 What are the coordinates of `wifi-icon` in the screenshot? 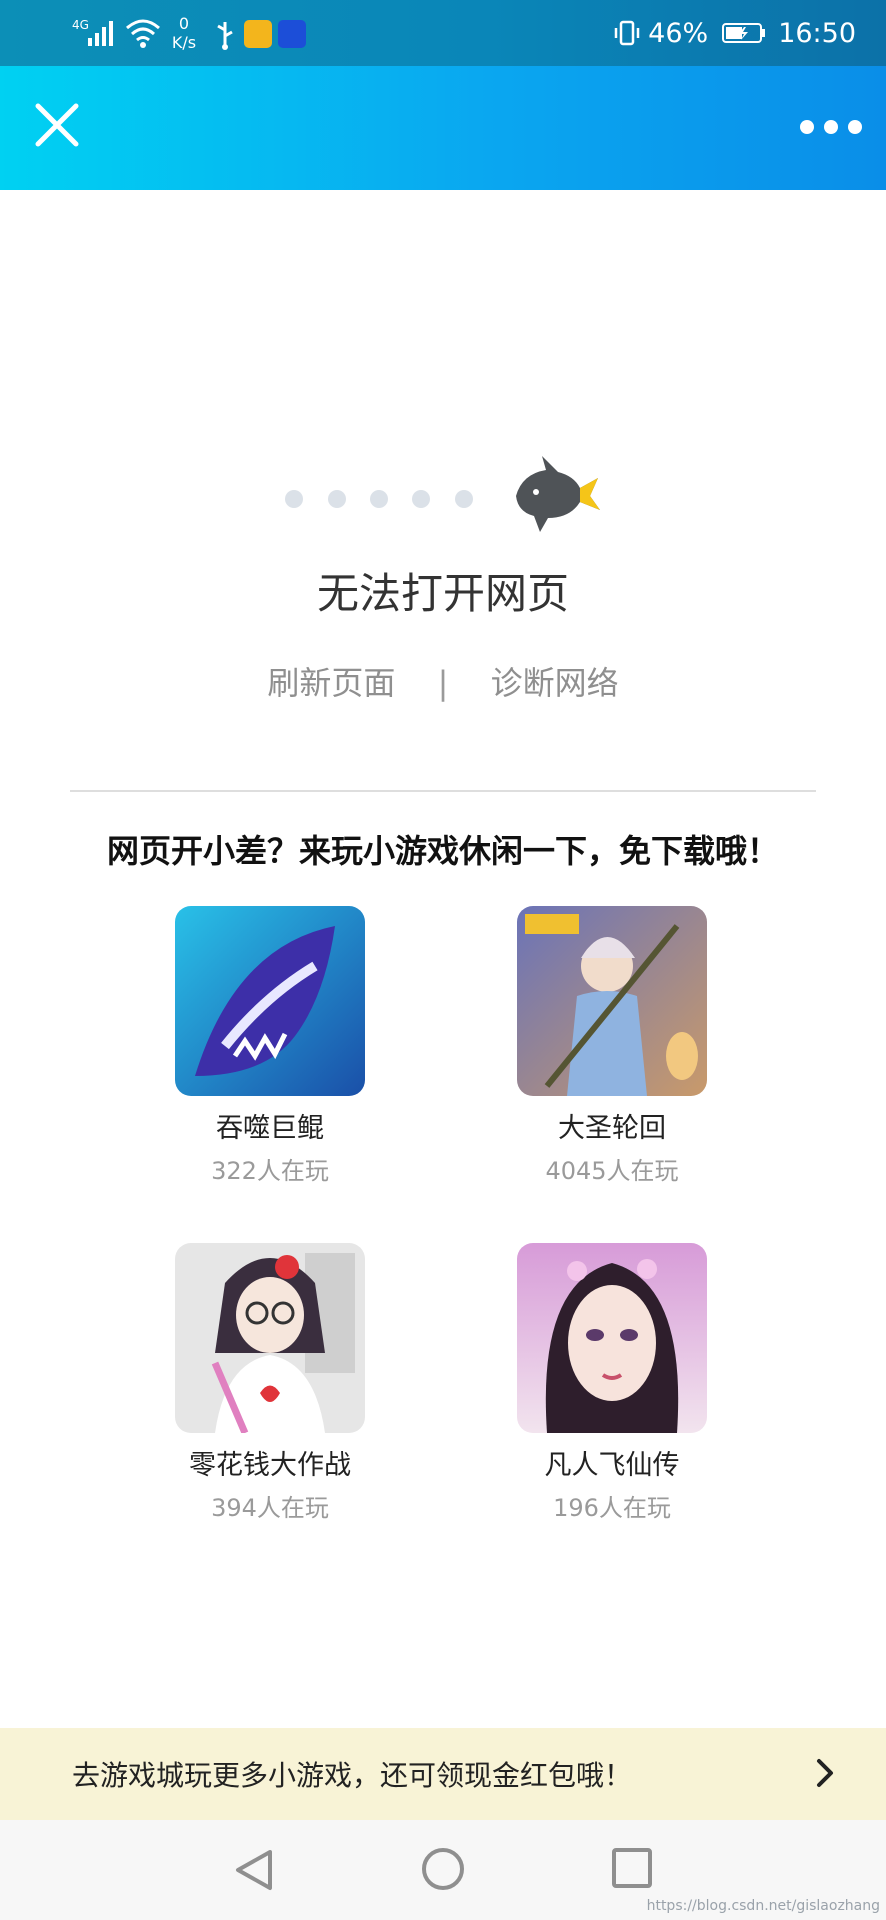 It's located at (143, 33).